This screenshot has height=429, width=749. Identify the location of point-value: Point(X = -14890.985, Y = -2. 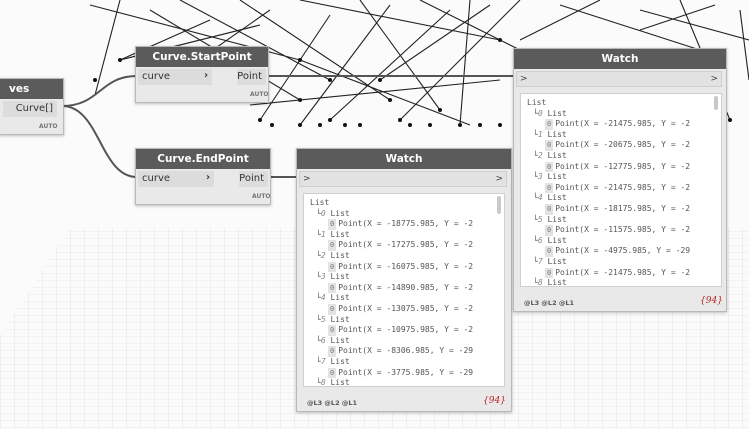
(406, 287).